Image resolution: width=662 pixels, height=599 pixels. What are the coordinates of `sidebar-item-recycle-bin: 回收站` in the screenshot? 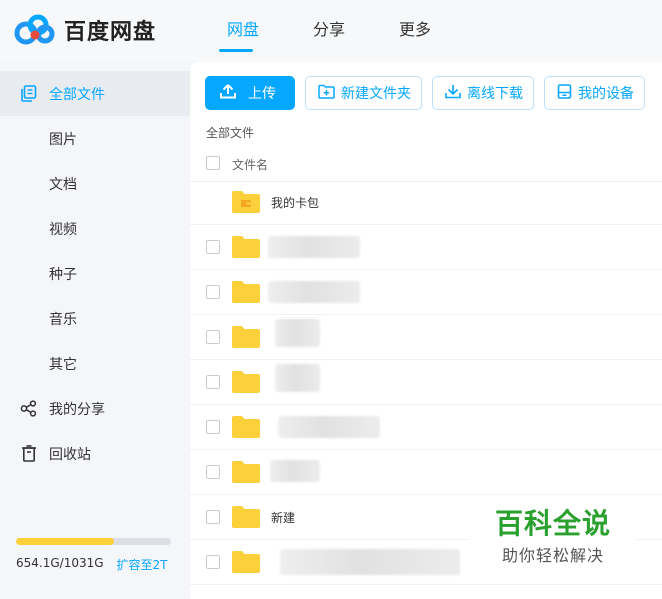 It's located at (95, 453).